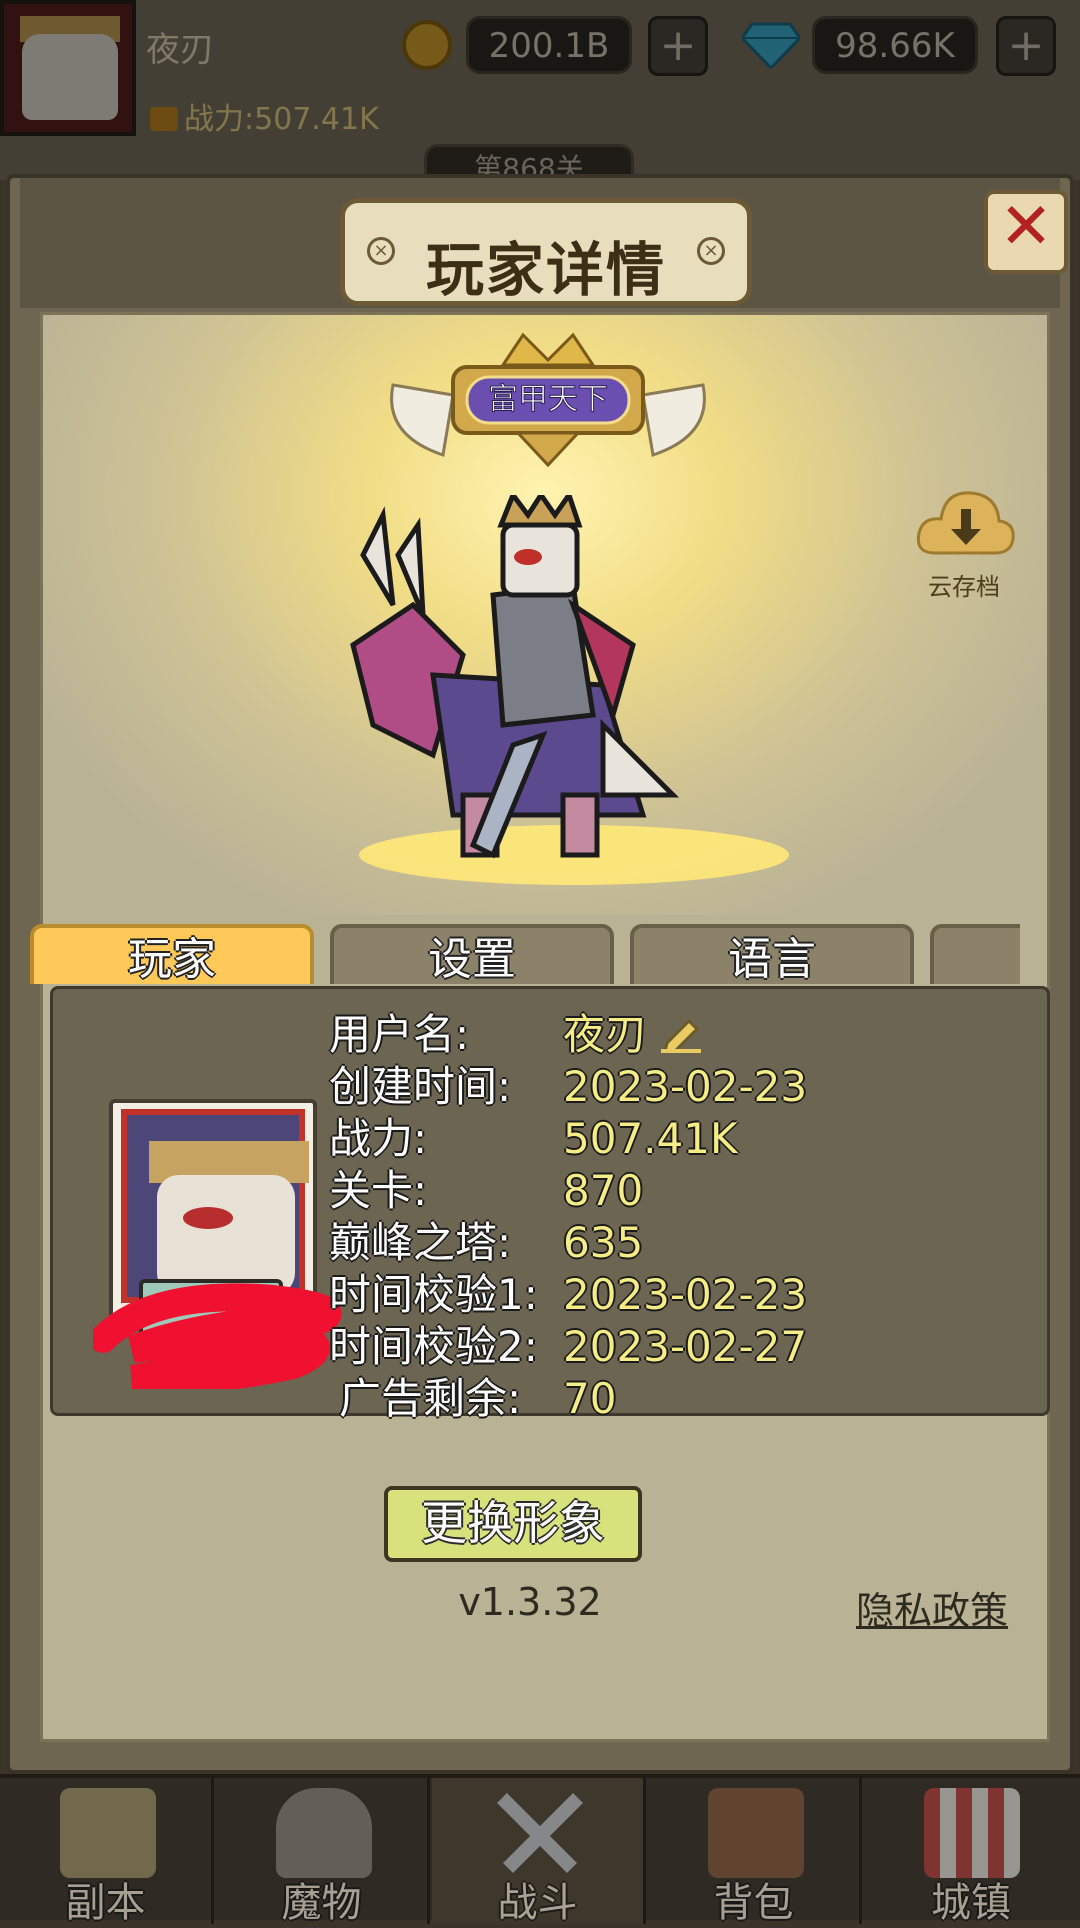 The width and height of the screenshot is (1080, 1928). I want to click on info-value: 夜刃, so click(632, 1035).